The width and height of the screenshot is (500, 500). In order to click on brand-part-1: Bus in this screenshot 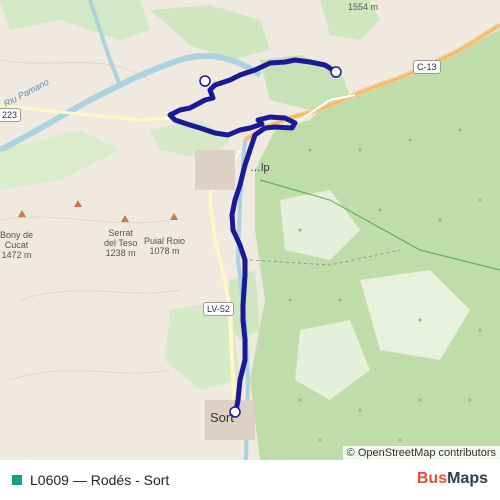, I will do `click(432, 478)`.